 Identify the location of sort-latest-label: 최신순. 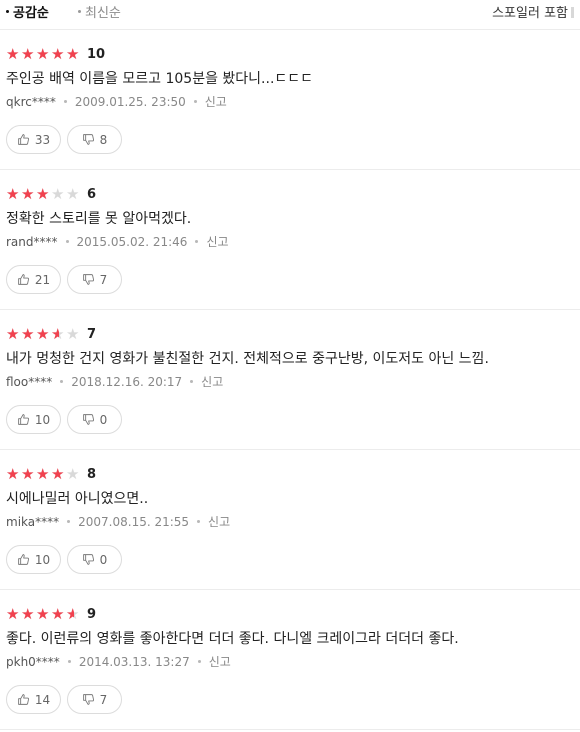
(103, 13).